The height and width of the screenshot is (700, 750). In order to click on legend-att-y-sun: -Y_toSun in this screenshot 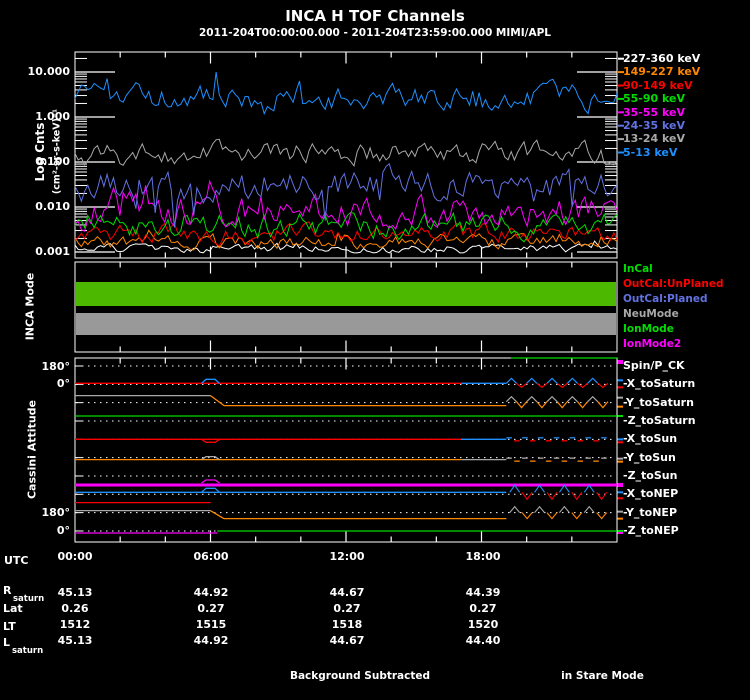, I will do `click(649, 457)`.